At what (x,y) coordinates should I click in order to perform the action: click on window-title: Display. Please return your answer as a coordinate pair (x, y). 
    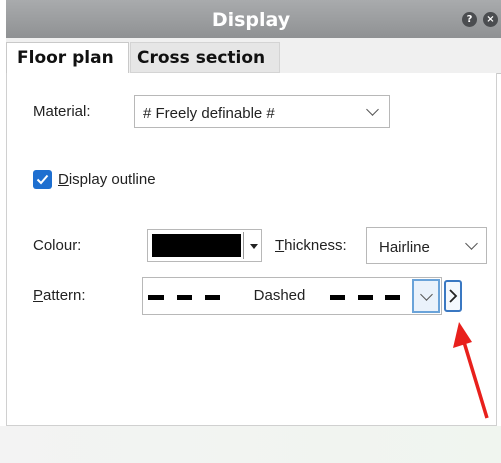
    Looking at the image, I should click on (251, 20).